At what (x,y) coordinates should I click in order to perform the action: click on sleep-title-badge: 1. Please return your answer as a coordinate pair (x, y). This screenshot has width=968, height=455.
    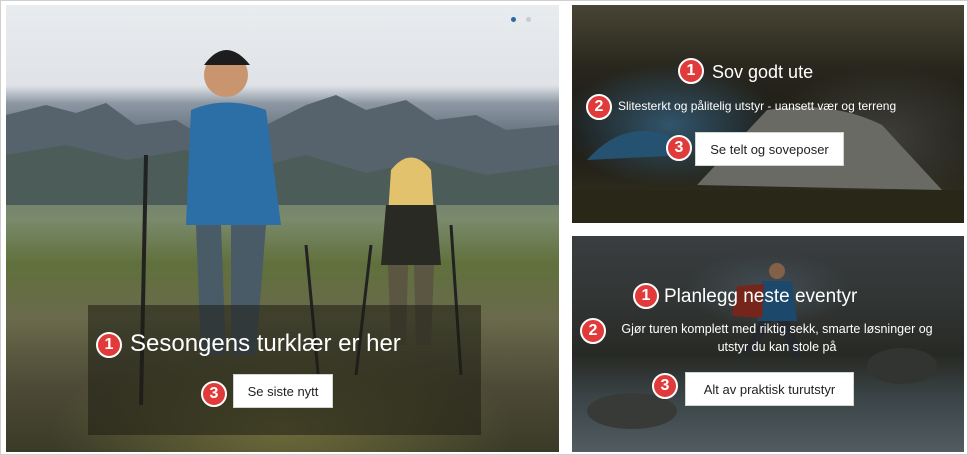
    Looking at the image, I should click on (691, 71).